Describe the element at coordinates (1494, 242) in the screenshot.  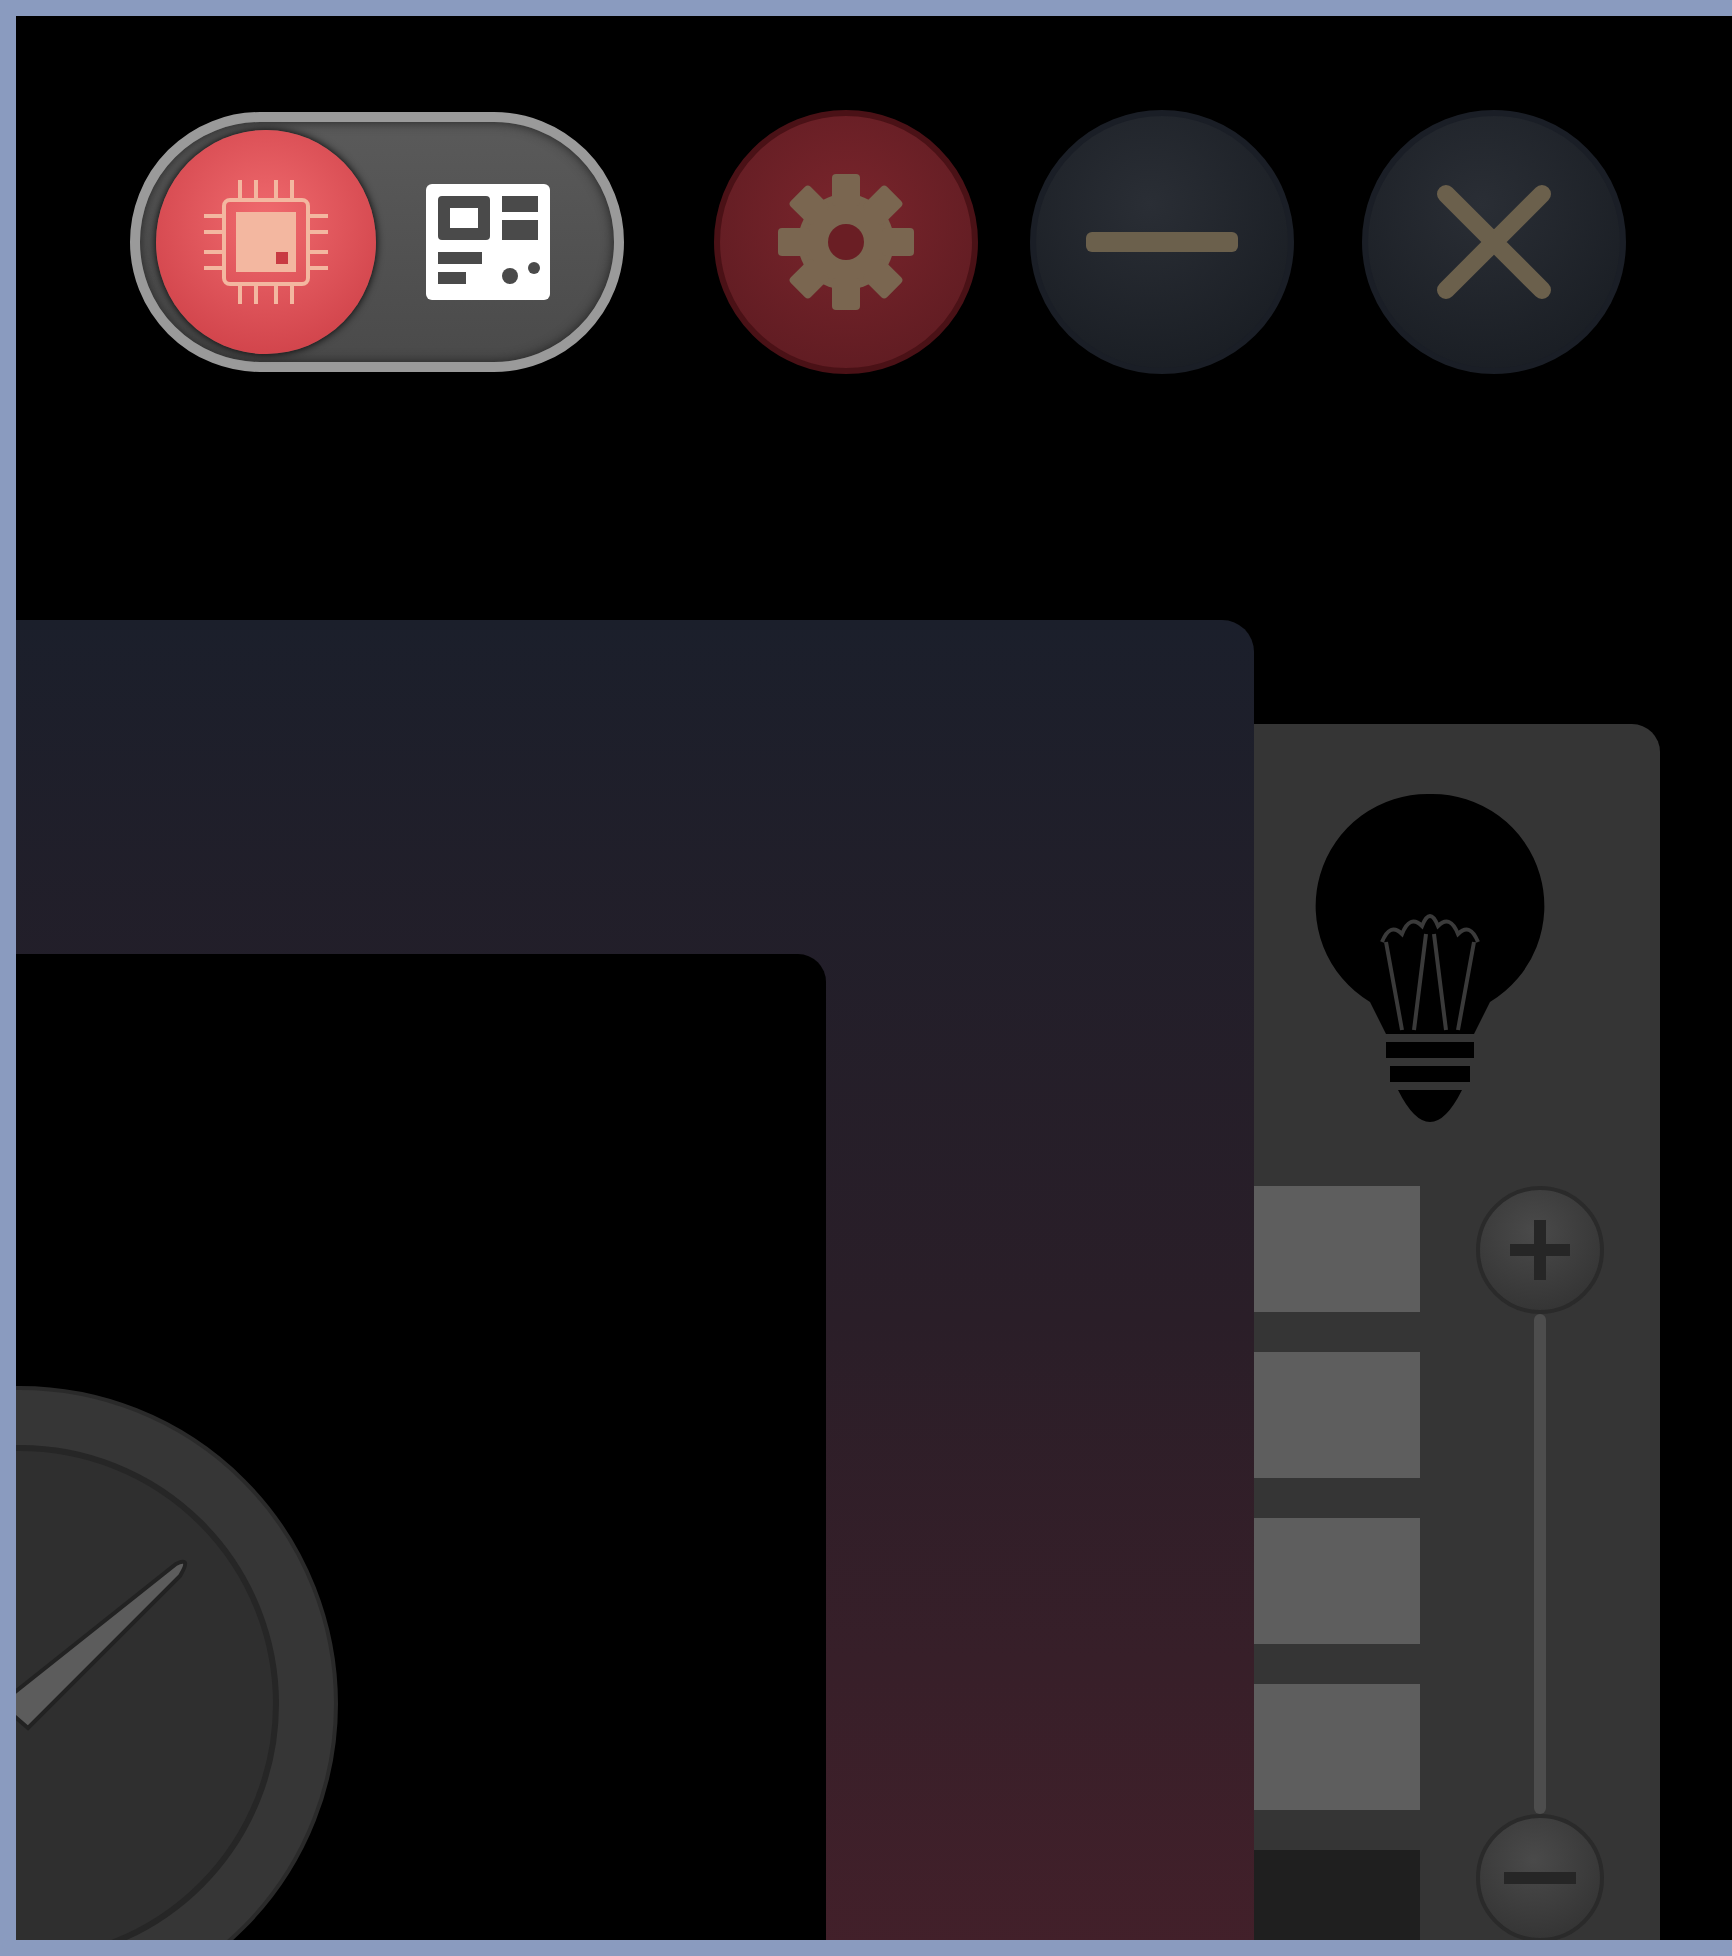
I see `close-icon` at that location.